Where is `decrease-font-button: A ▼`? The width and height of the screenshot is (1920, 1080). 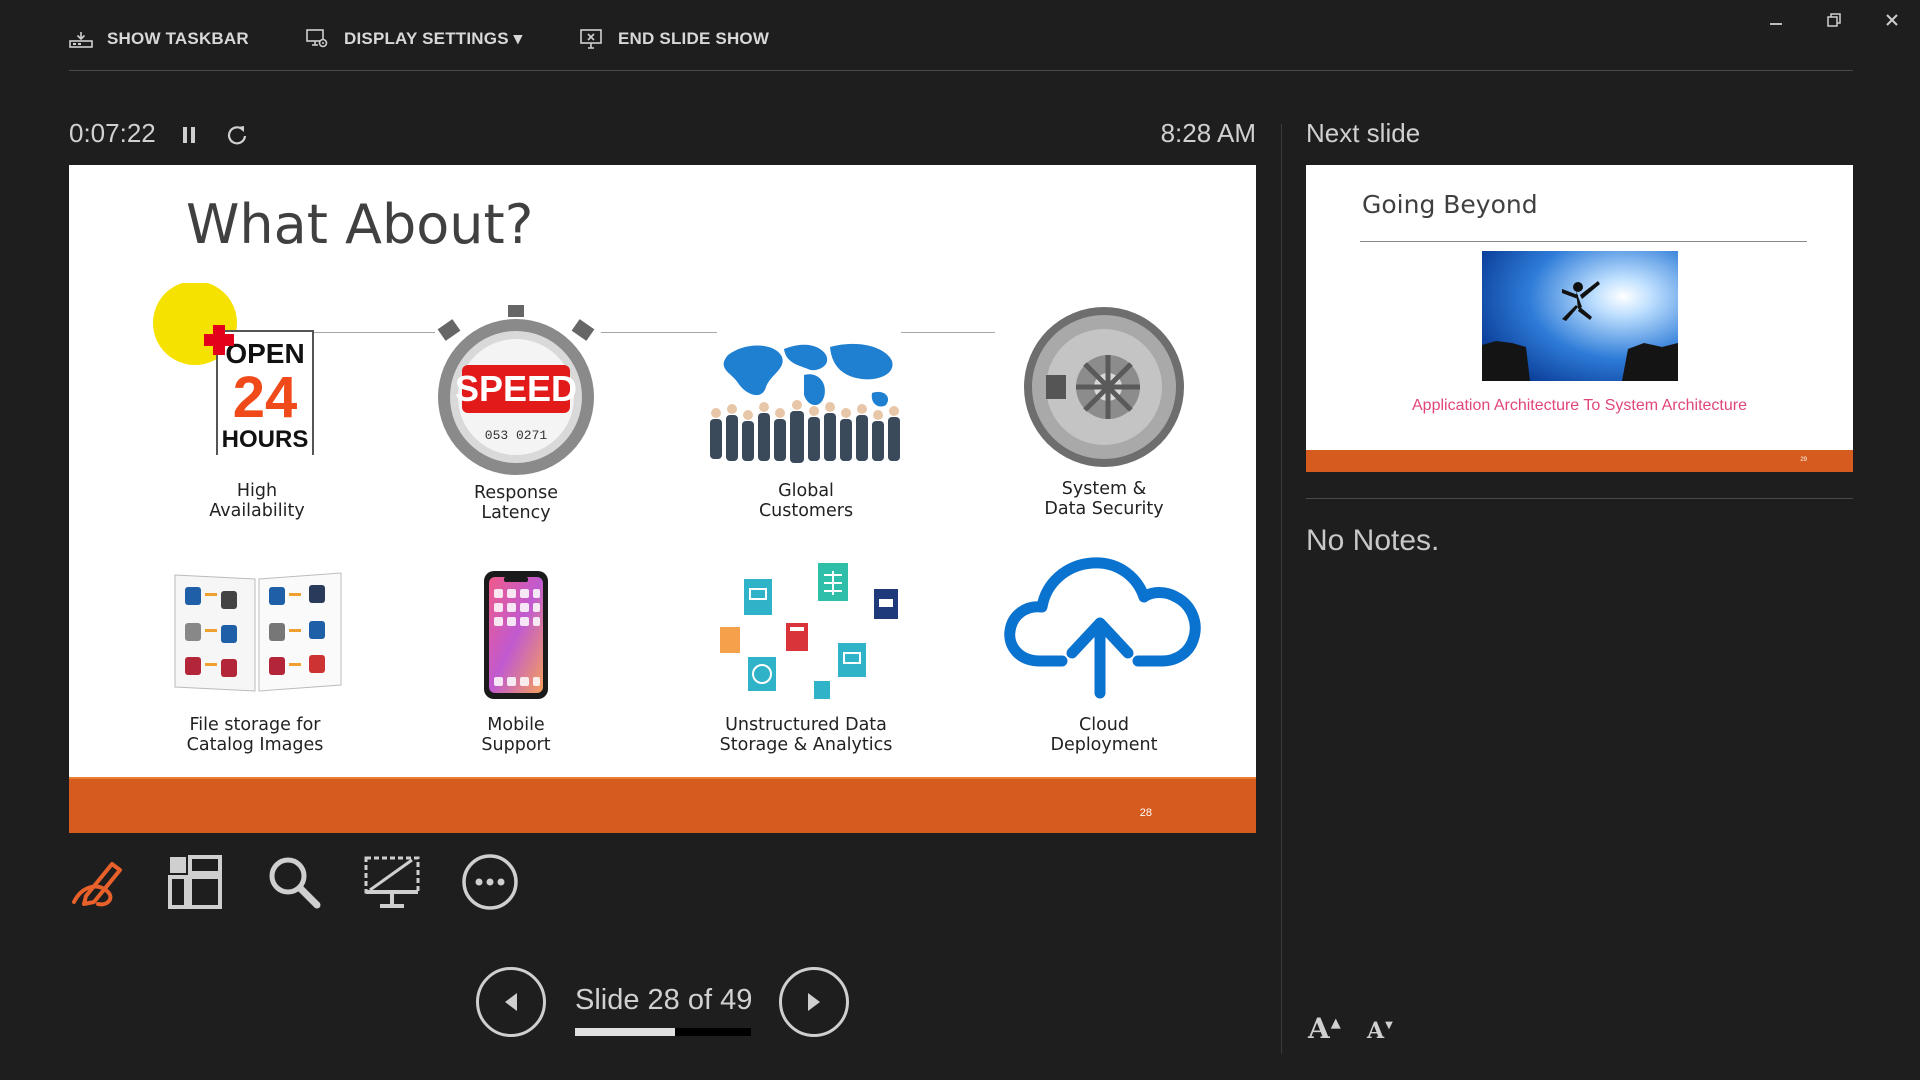
decrease-font-button: A ▼ is located at coordinates (1380, 1031).